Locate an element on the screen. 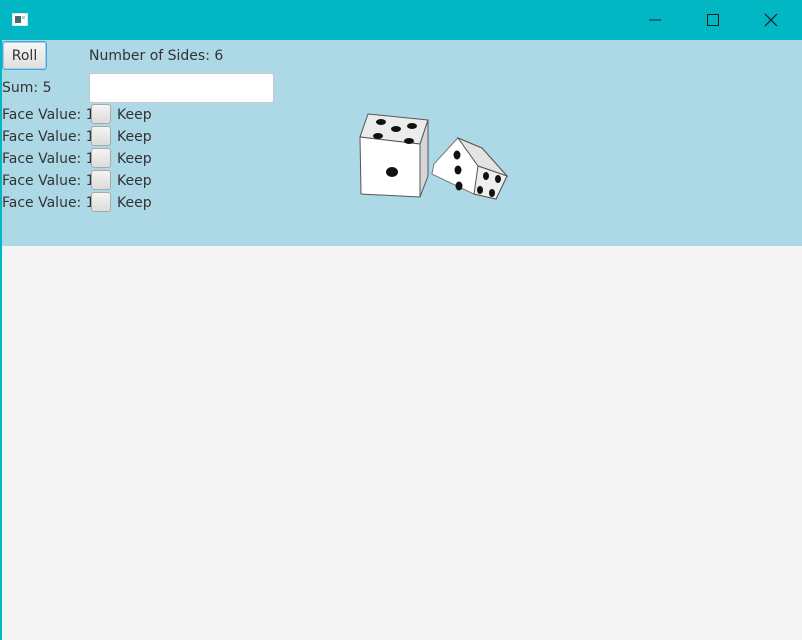  roll-button: Roll is located at coordinates (24, 55).